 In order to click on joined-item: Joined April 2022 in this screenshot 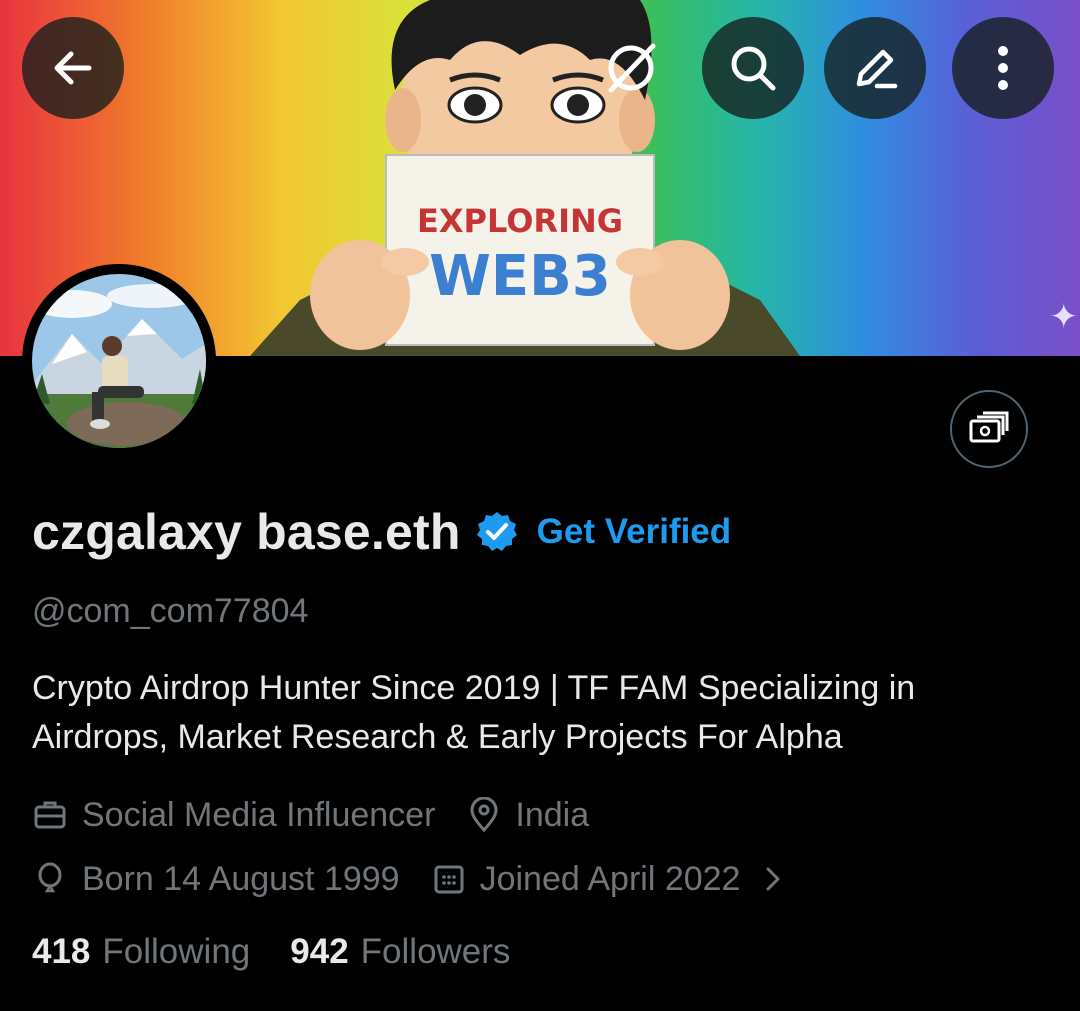, I will do `click(617, 879)`.